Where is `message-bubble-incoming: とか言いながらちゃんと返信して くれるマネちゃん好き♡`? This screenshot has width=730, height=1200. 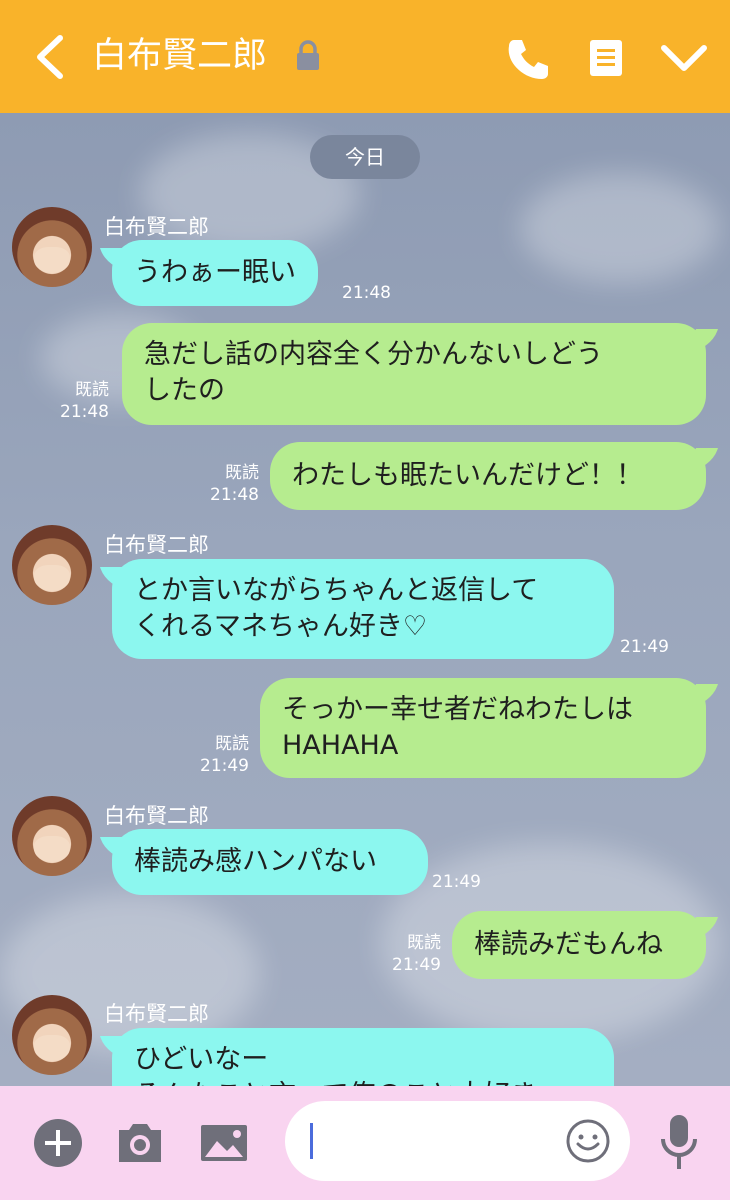
message-bubble-incoming: とか言いながらちゃんと返信して くれるマネちゃん好き♡ is located at coordinates (363, 609).